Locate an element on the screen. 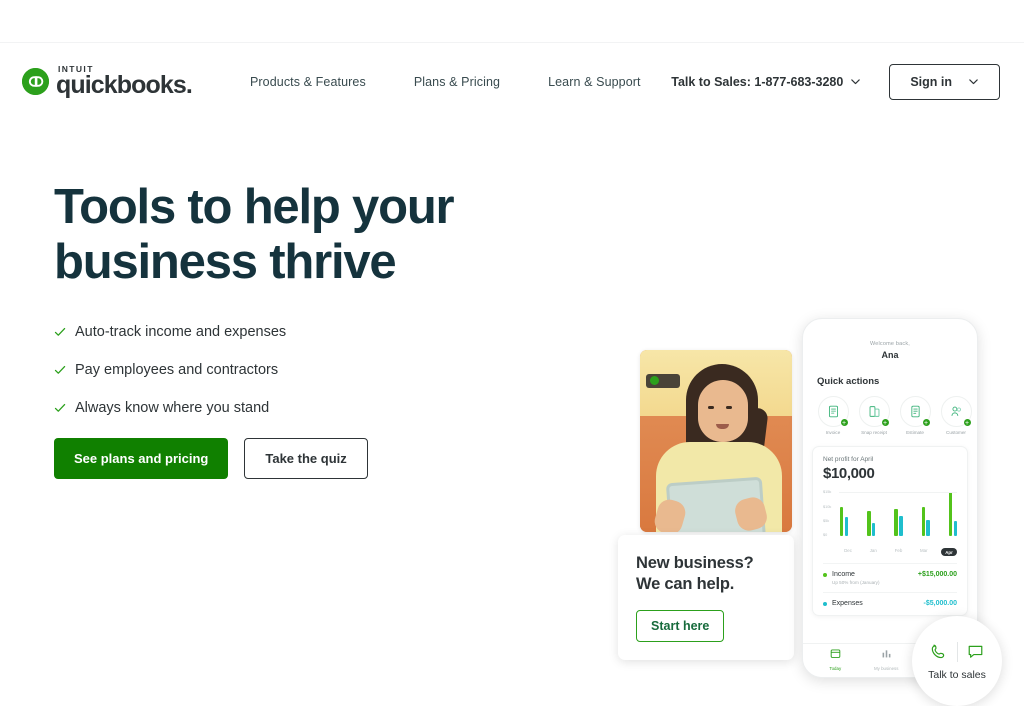 The image size is (1024, 706). page-title: Tools to help your business thrive is located at coordinates (289, 235).